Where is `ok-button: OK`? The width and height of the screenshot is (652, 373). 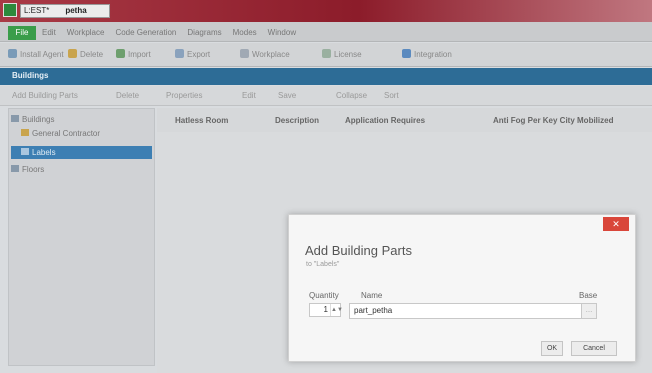 ok-button: OK is located at coordinates (552, 348).